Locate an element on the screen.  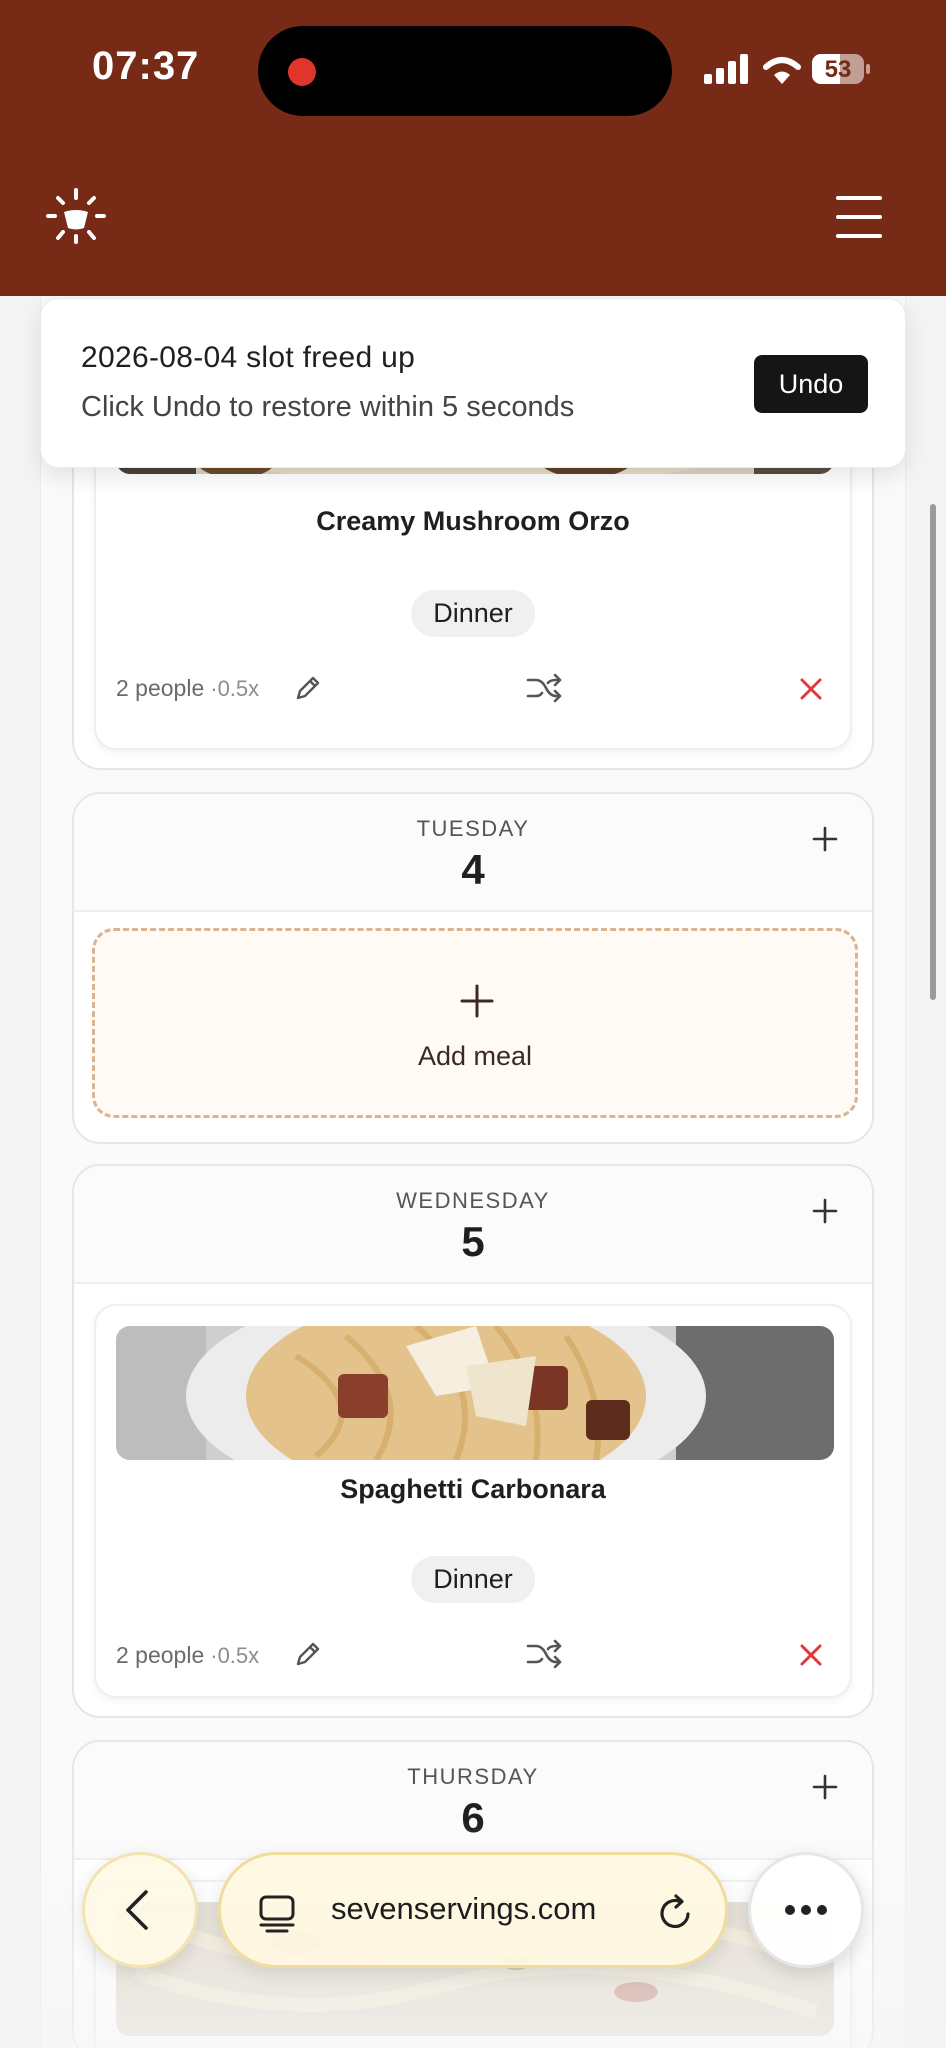
hamburger-menu-icon is located at coordinates (859, 217).